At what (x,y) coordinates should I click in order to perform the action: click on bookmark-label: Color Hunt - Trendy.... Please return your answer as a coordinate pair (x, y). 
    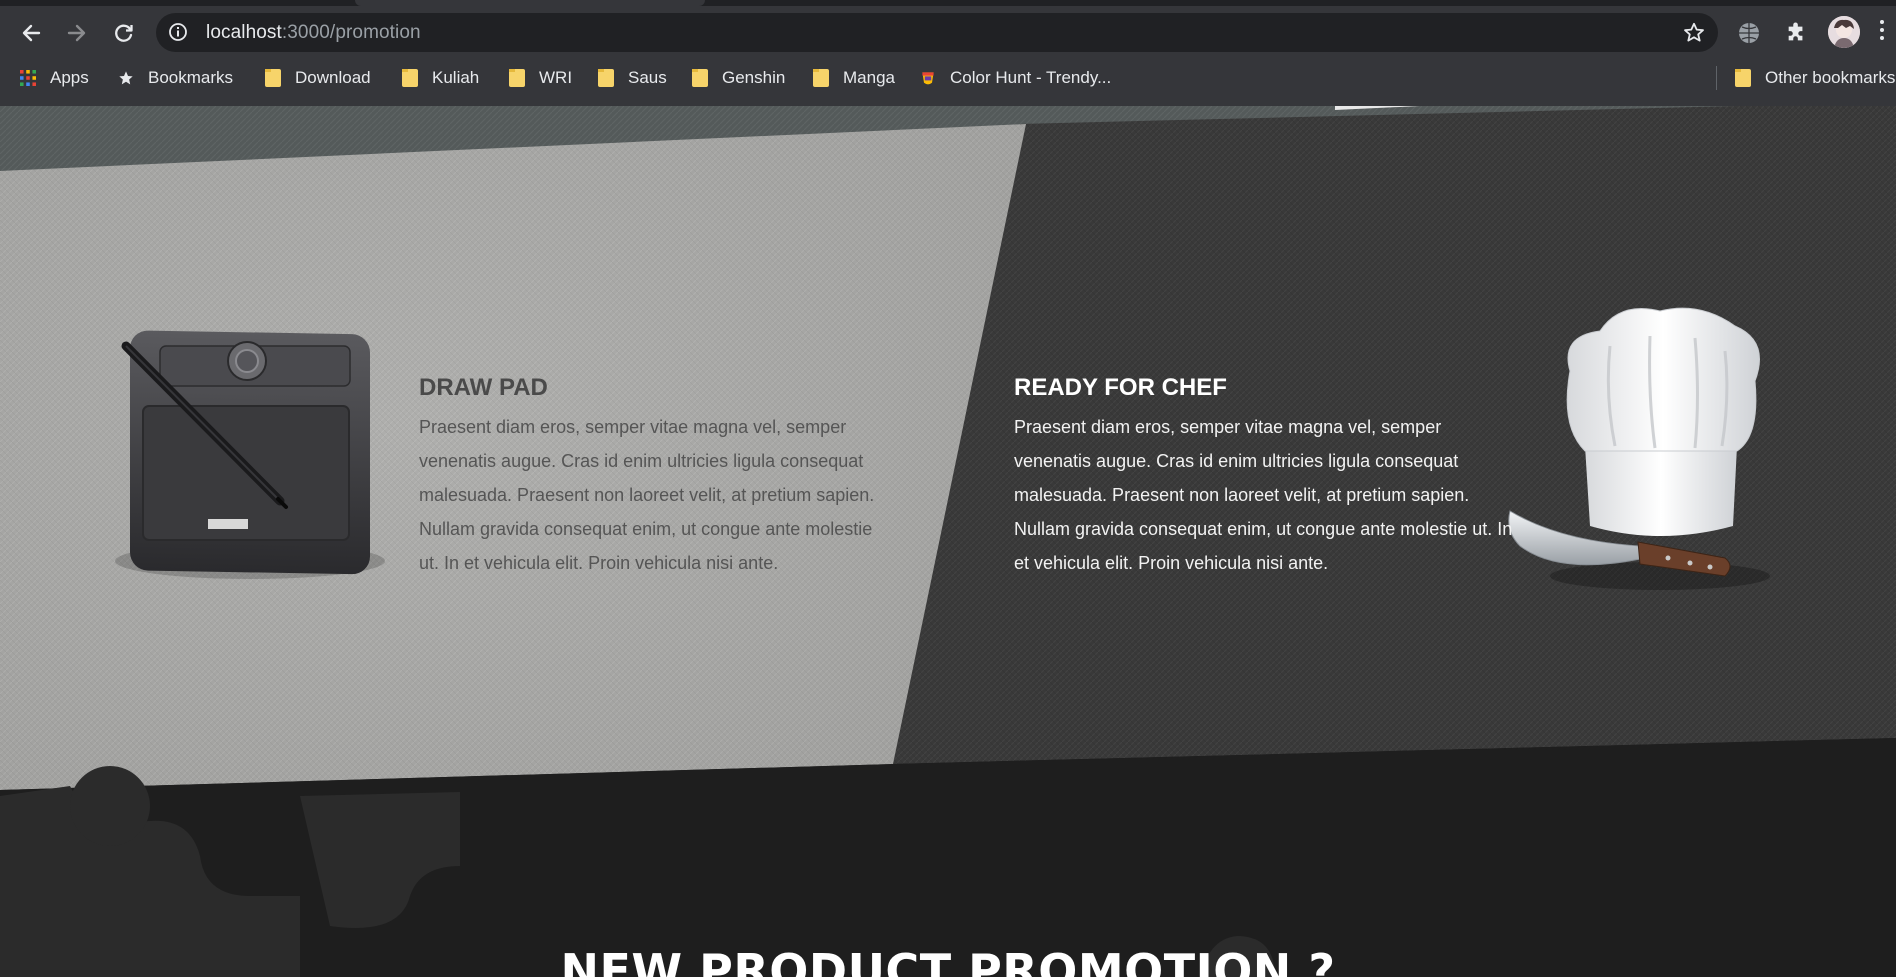
    Looking at the image, I should click on (1031, 77).